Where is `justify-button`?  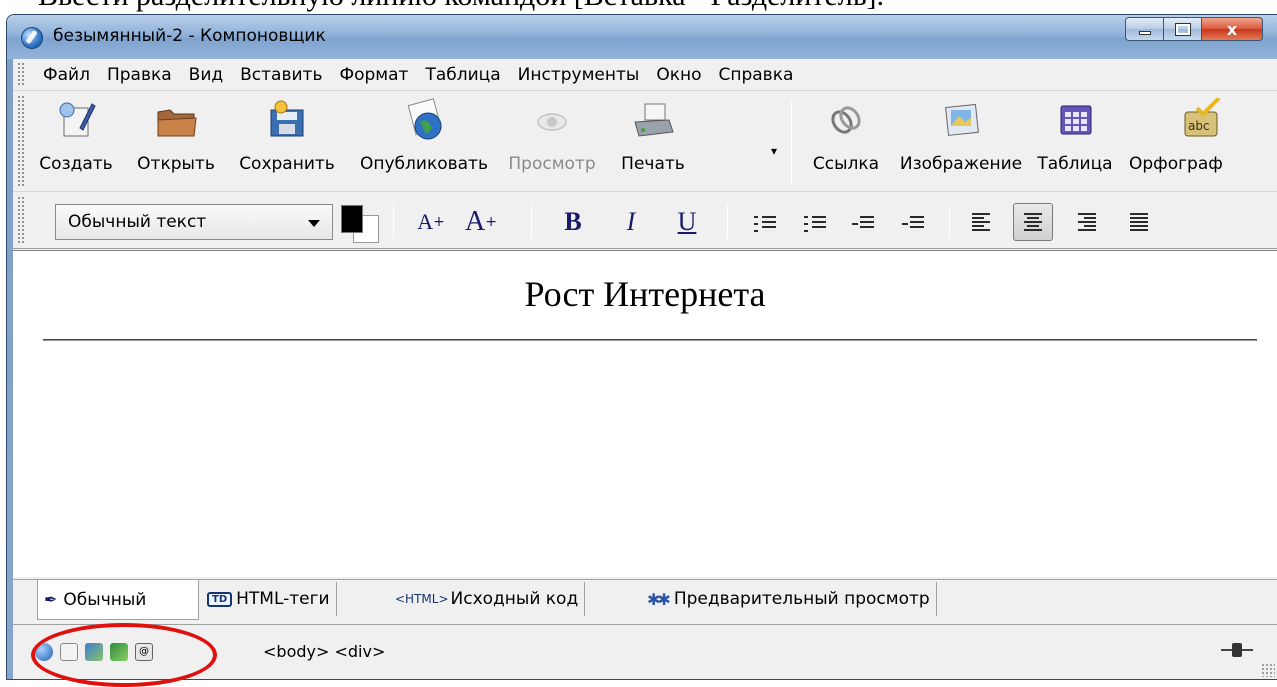 justify-button is located at coordinates (1139, 222).